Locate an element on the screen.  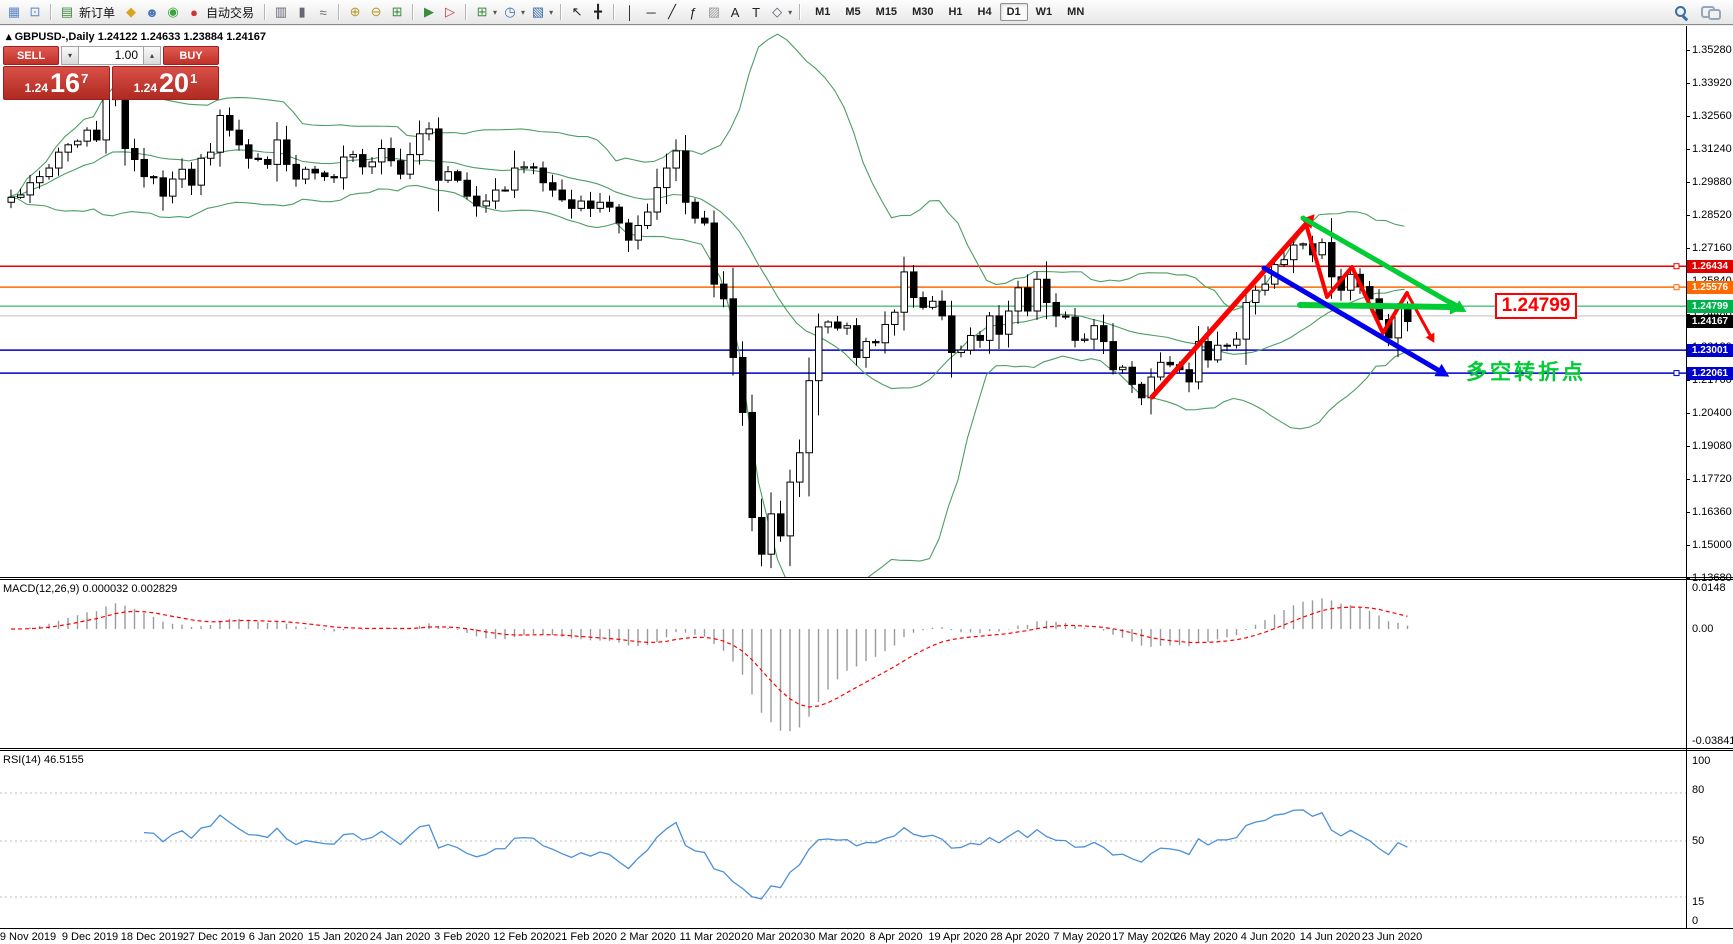
chart-shift-icon: ▷ is located at coordinates (450, 12).